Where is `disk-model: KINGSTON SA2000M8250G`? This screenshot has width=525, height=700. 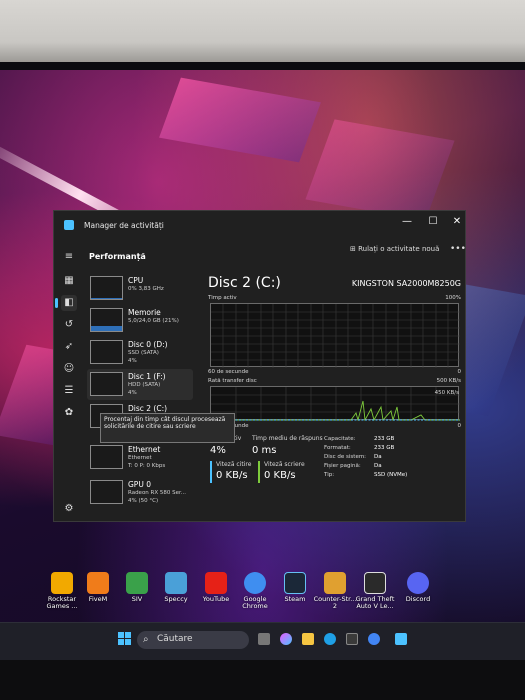
disk-model: KINGSTON SA2000M8250G is located at coordinates (406, 283).